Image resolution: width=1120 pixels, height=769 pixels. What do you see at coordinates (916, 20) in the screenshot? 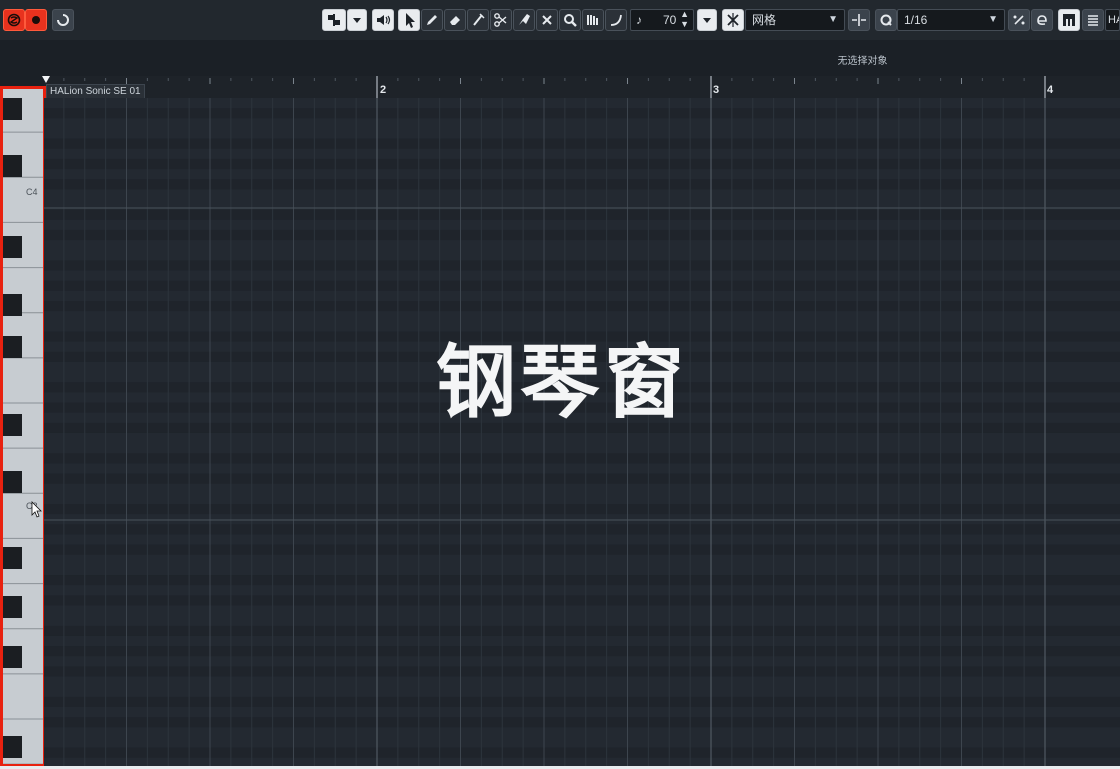
I see `quantize-value: 1/16` at bounding box center [916, 20].